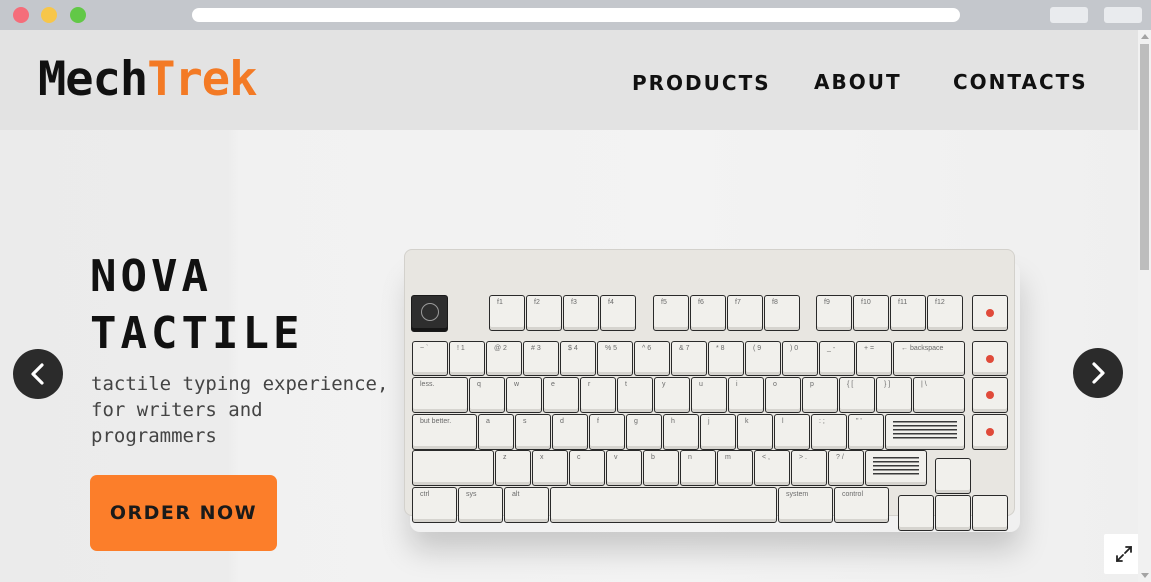 The image size is (1151, 582). Describe the element at coordinates (866, 302) in the screenshot. I see `key-legend: f10` at that location.